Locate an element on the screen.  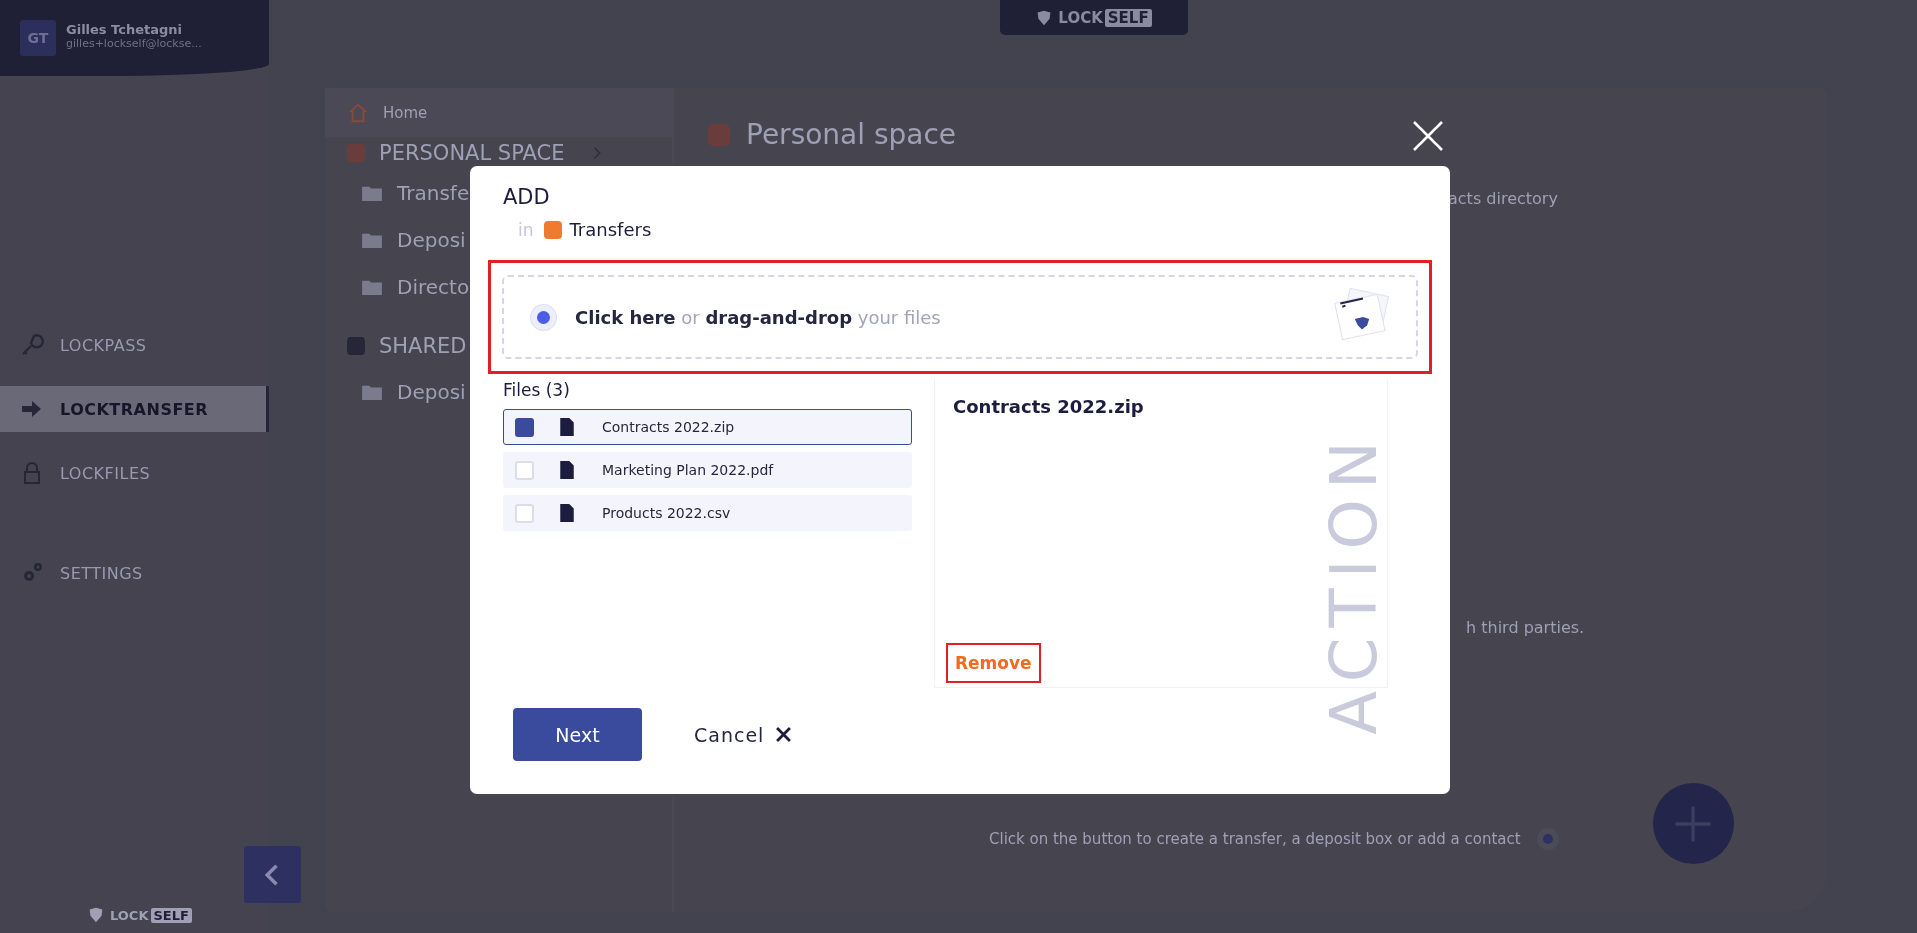
file-row: Products 2022.csv is located at coordinates (707, 513).